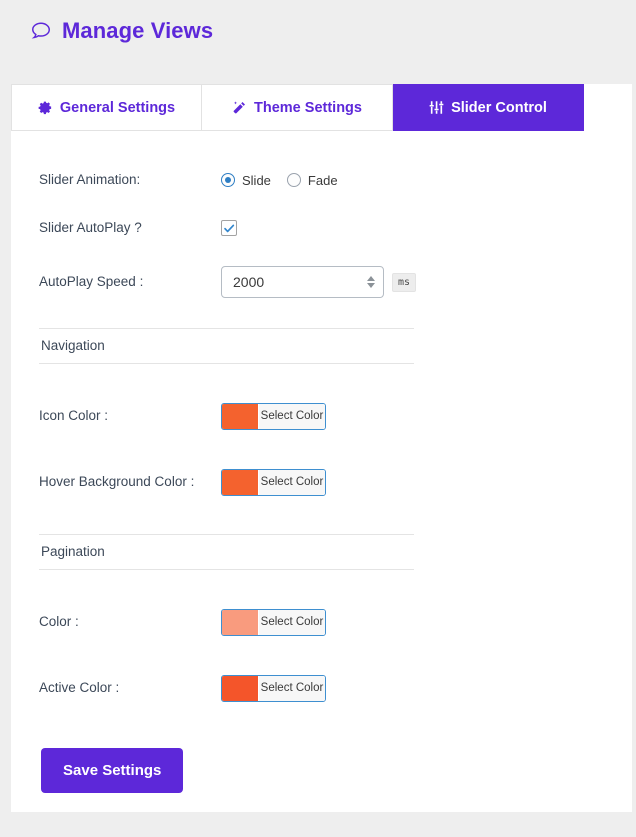 Image resolution: width=636 pixels, height=837 pixels. What do you see at coordinates (318, 22) in the screenshot?
I see `page-header: Manage Views` at bounding box center [318, 22].